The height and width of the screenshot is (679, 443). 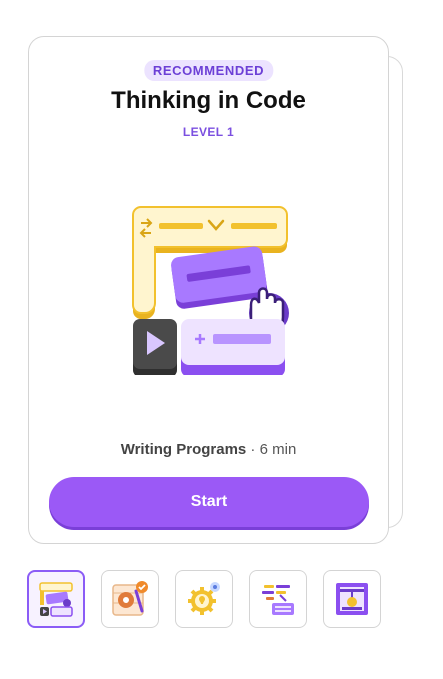 I want to click on thumbnail-3d-printer, so click(x=352, y=599).